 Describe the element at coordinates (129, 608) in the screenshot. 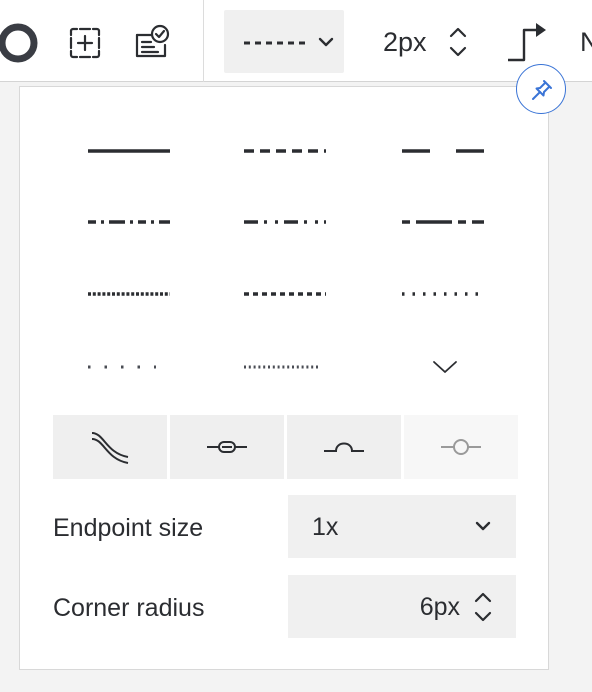

I see `corner-radius-label: Corner radius` at that location.